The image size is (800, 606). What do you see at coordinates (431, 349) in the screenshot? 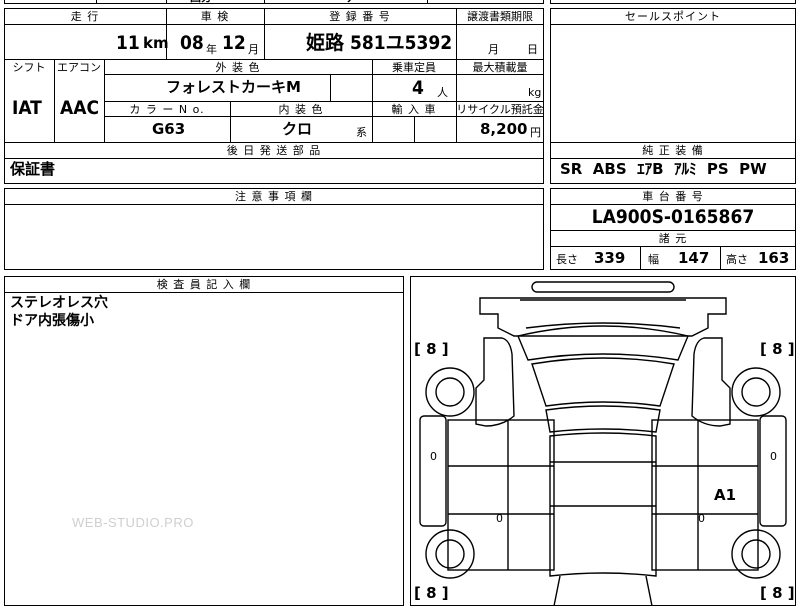
I see `tire-mark-front-left: [ 8 ]` at bounding box center [431, 349].